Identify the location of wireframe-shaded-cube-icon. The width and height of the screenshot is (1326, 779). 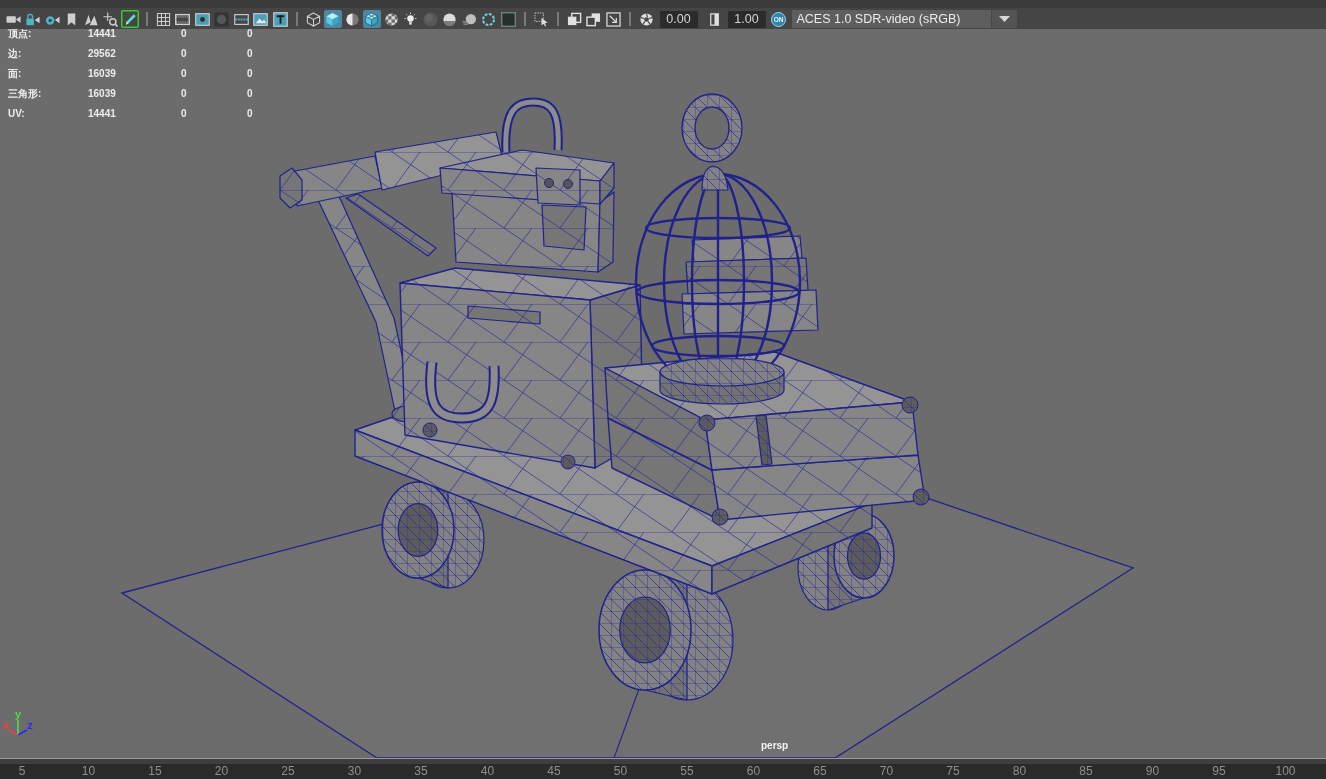
(371, 19).